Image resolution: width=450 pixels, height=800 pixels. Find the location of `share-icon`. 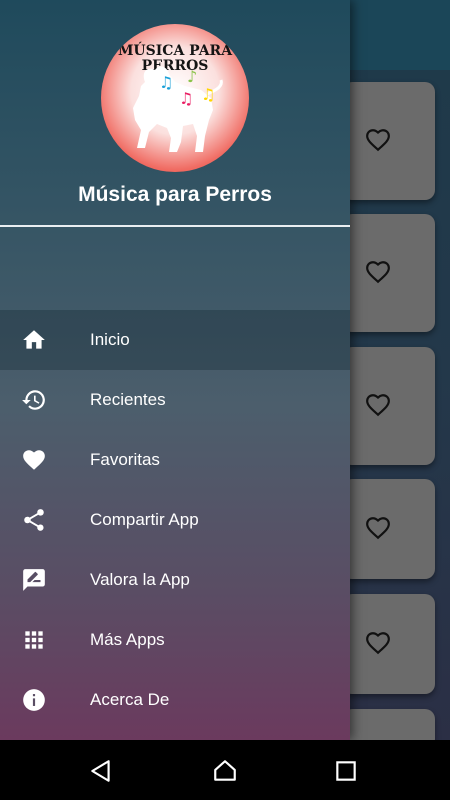

share-icon is located at coordinates (34, 520).